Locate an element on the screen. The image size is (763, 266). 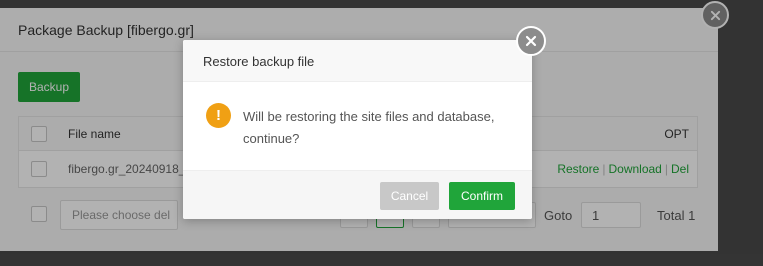
warning-icon: ! is located at coordinates (218, 115).